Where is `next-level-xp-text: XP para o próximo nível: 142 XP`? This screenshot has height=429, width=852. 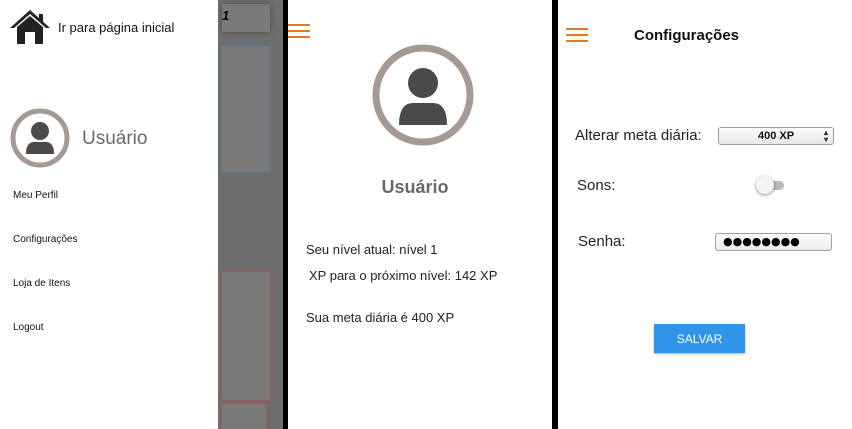 next-level-xp-text: XP para o próximo nível: 142 XP is located at coordinates (403, 275).